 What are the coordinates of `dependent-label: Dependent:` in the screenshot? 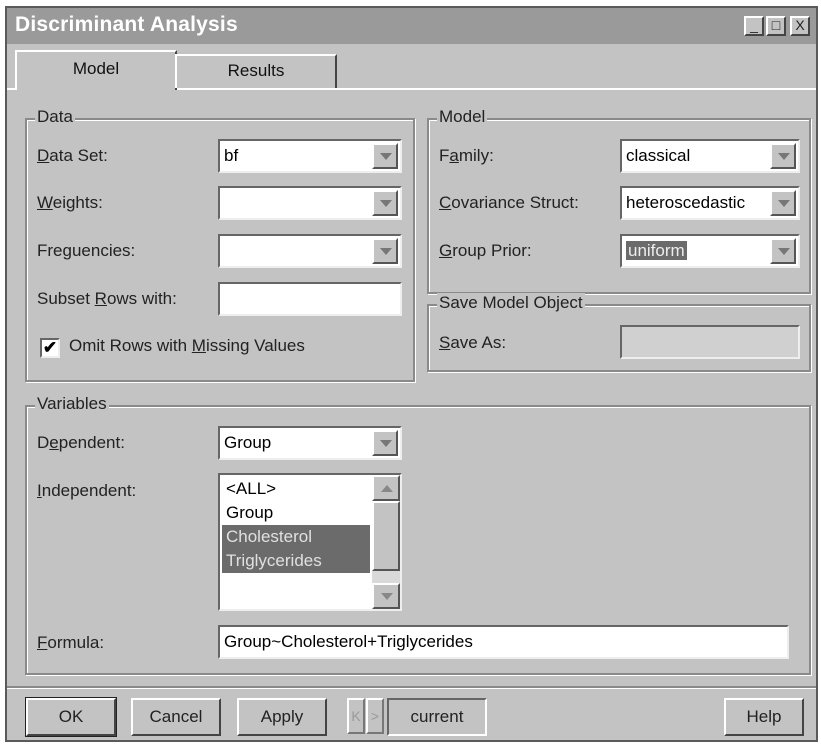 It's located at (81, 442).